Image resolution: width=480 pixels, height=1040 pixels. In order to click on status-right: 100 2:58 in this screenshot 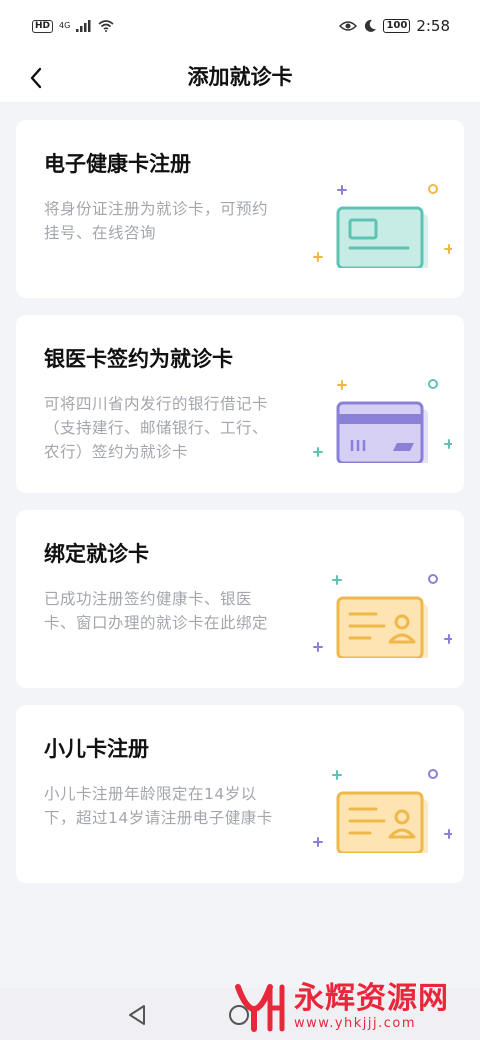, I will do `click(394, 26)`.